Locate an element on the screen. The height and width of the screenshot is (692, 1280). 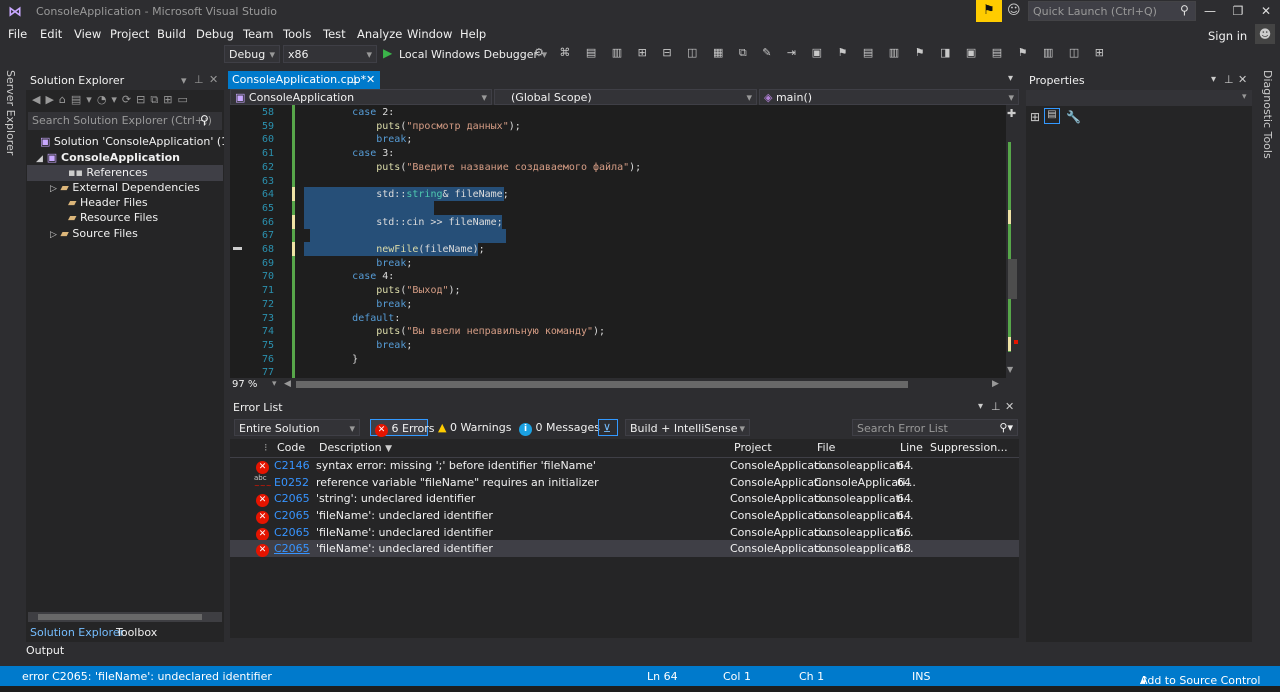
server-explorer-tab: Server Explorer is located at coordinates (10, 112).